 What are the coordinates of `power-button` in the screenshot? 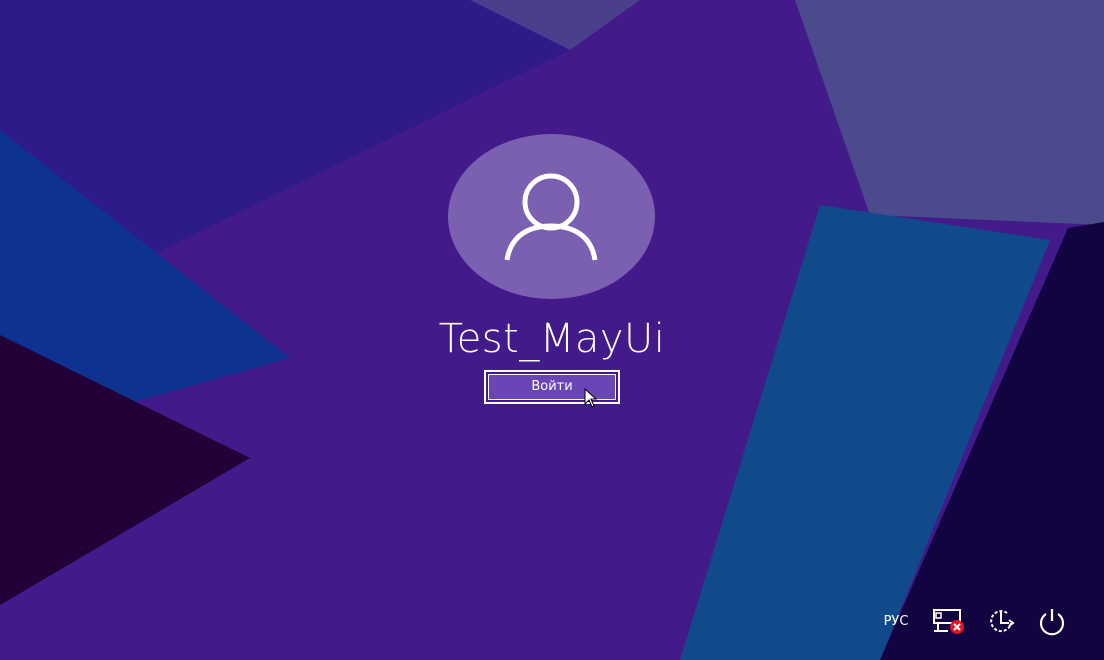 It's located at (1052, 621).